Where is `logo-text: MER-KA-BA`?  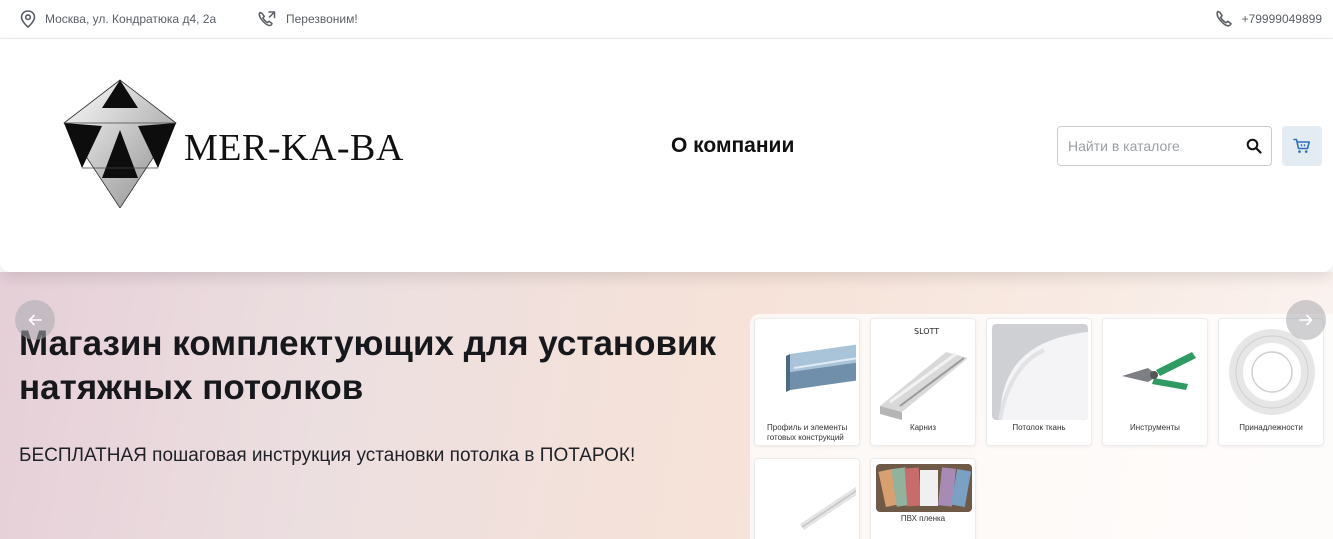
logo-text: MER-KA-BA is located at coordinates (294, 148).